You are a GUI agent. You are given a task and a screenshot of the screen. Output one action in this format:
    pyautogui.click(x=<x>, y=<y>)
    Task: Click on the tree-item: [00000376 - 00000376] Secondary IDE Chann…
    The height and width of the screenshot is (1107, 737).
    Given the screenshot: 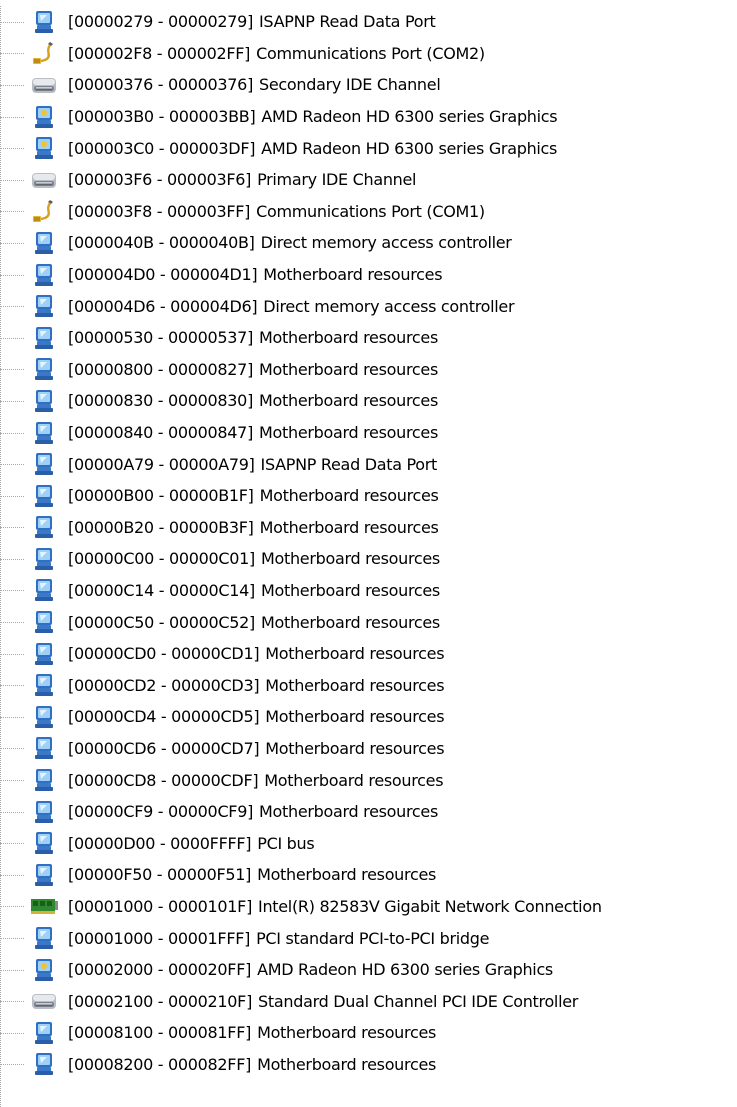 What is the action you would take?
    pyautogui.click(x=368, y=85)
    